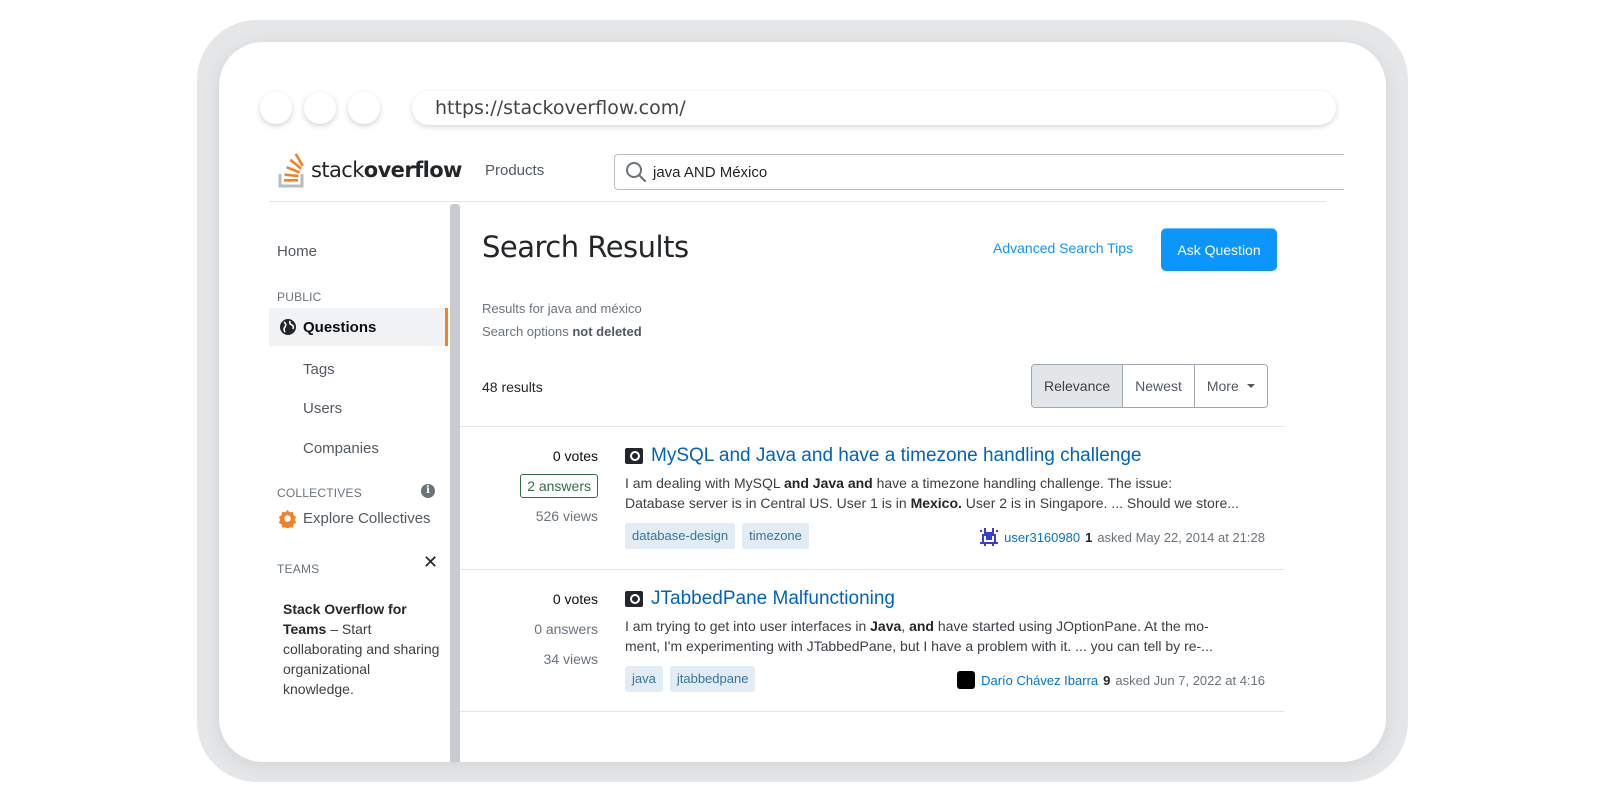 This screenshot has width=1600, height=800. What do you see at coordinates (1250, 386) in the screenshot?
I see `chevron-down-icon` at bounding box center [1250, 386].